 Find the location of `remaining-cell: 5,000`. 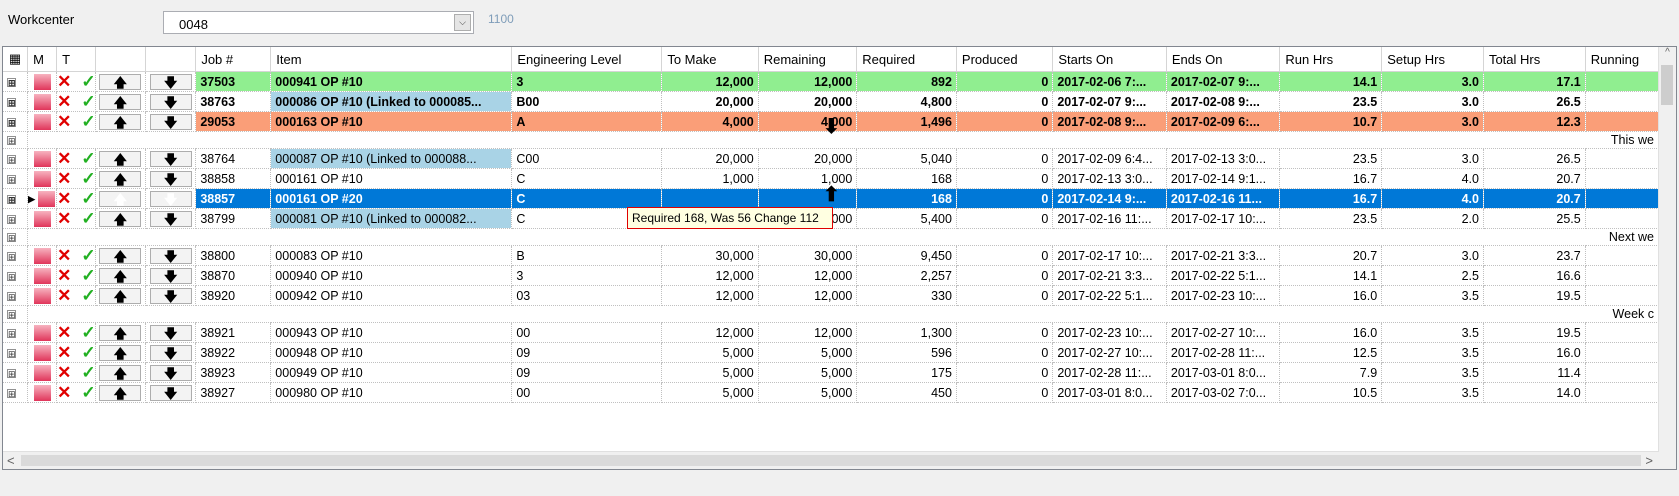

remaining-cell: 5,000 is located at coordinates (808, 392).